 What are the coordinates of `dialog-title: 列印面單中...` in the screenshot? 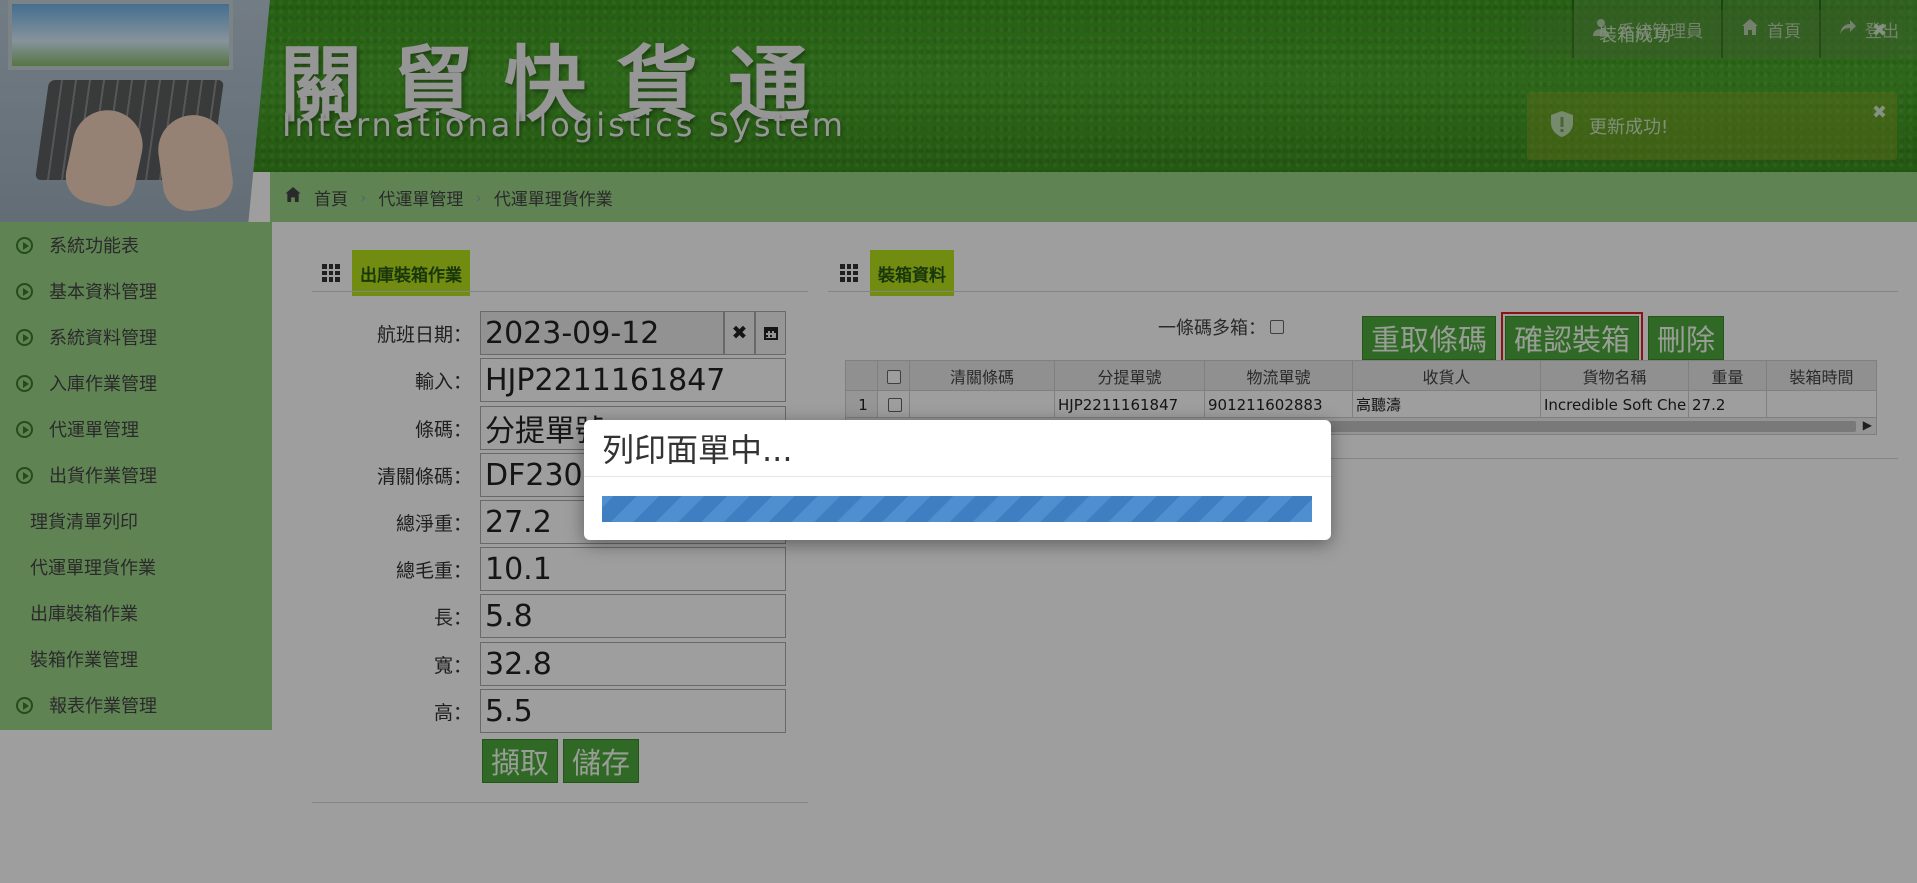 It's located at (957, 448).